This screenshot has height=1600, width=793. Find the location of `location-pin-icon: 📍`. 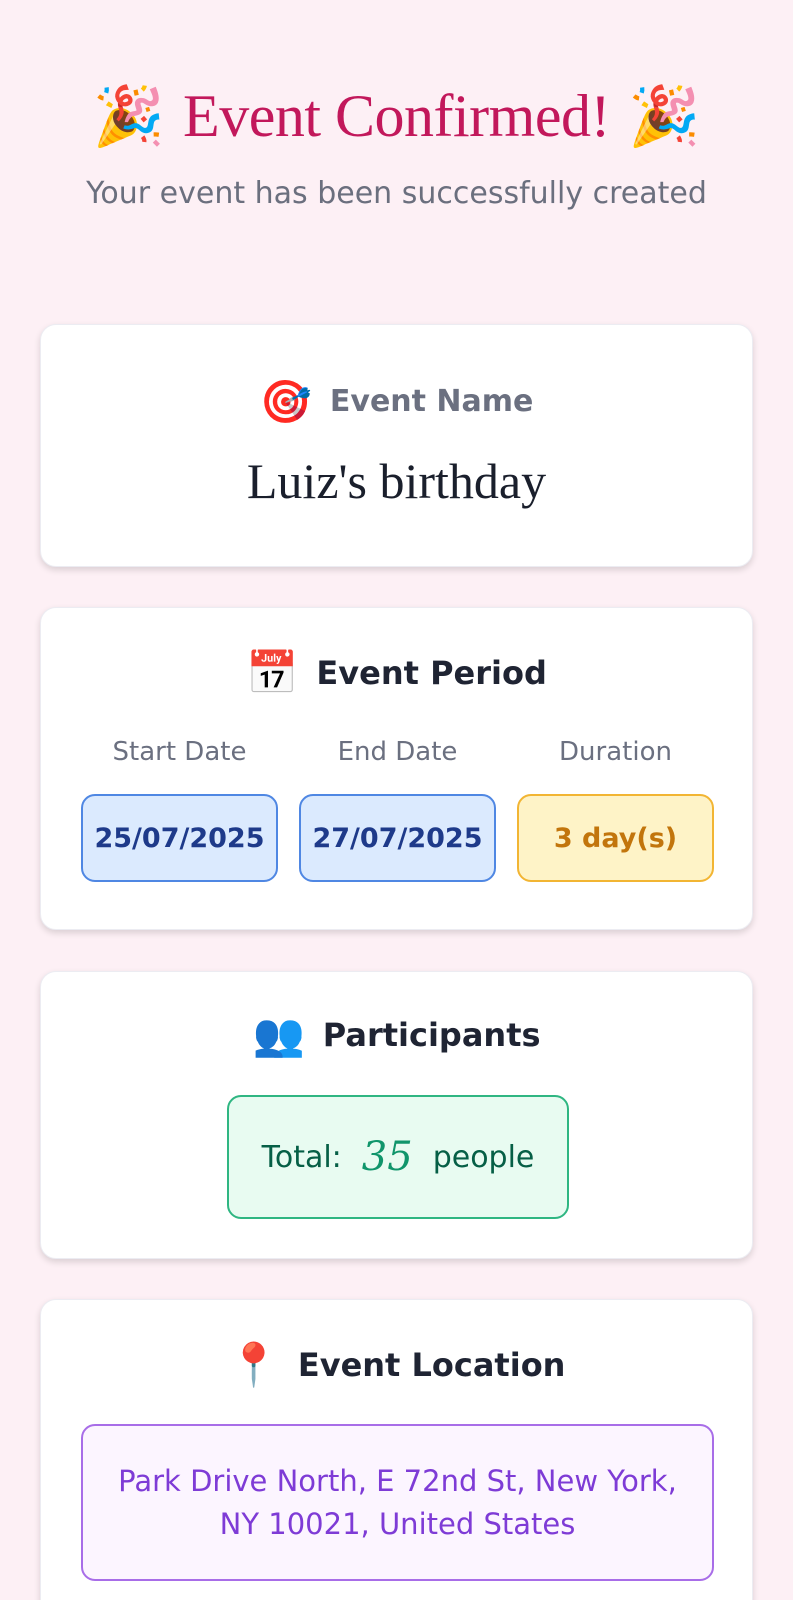

location-pin-icon: 📍 is located at coordinates (253, 1364).